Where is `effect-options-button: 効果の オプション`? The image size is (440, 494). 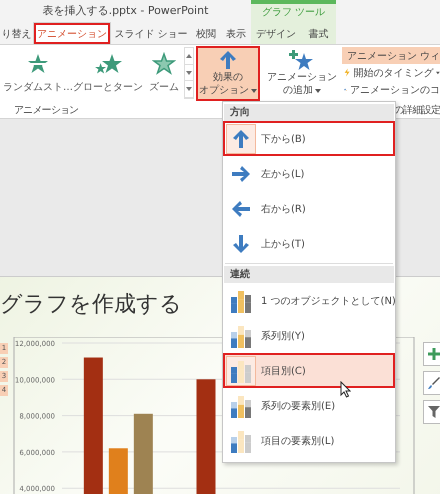
effect-options-button: 効果の オプション is located at coordinates (228, 73).